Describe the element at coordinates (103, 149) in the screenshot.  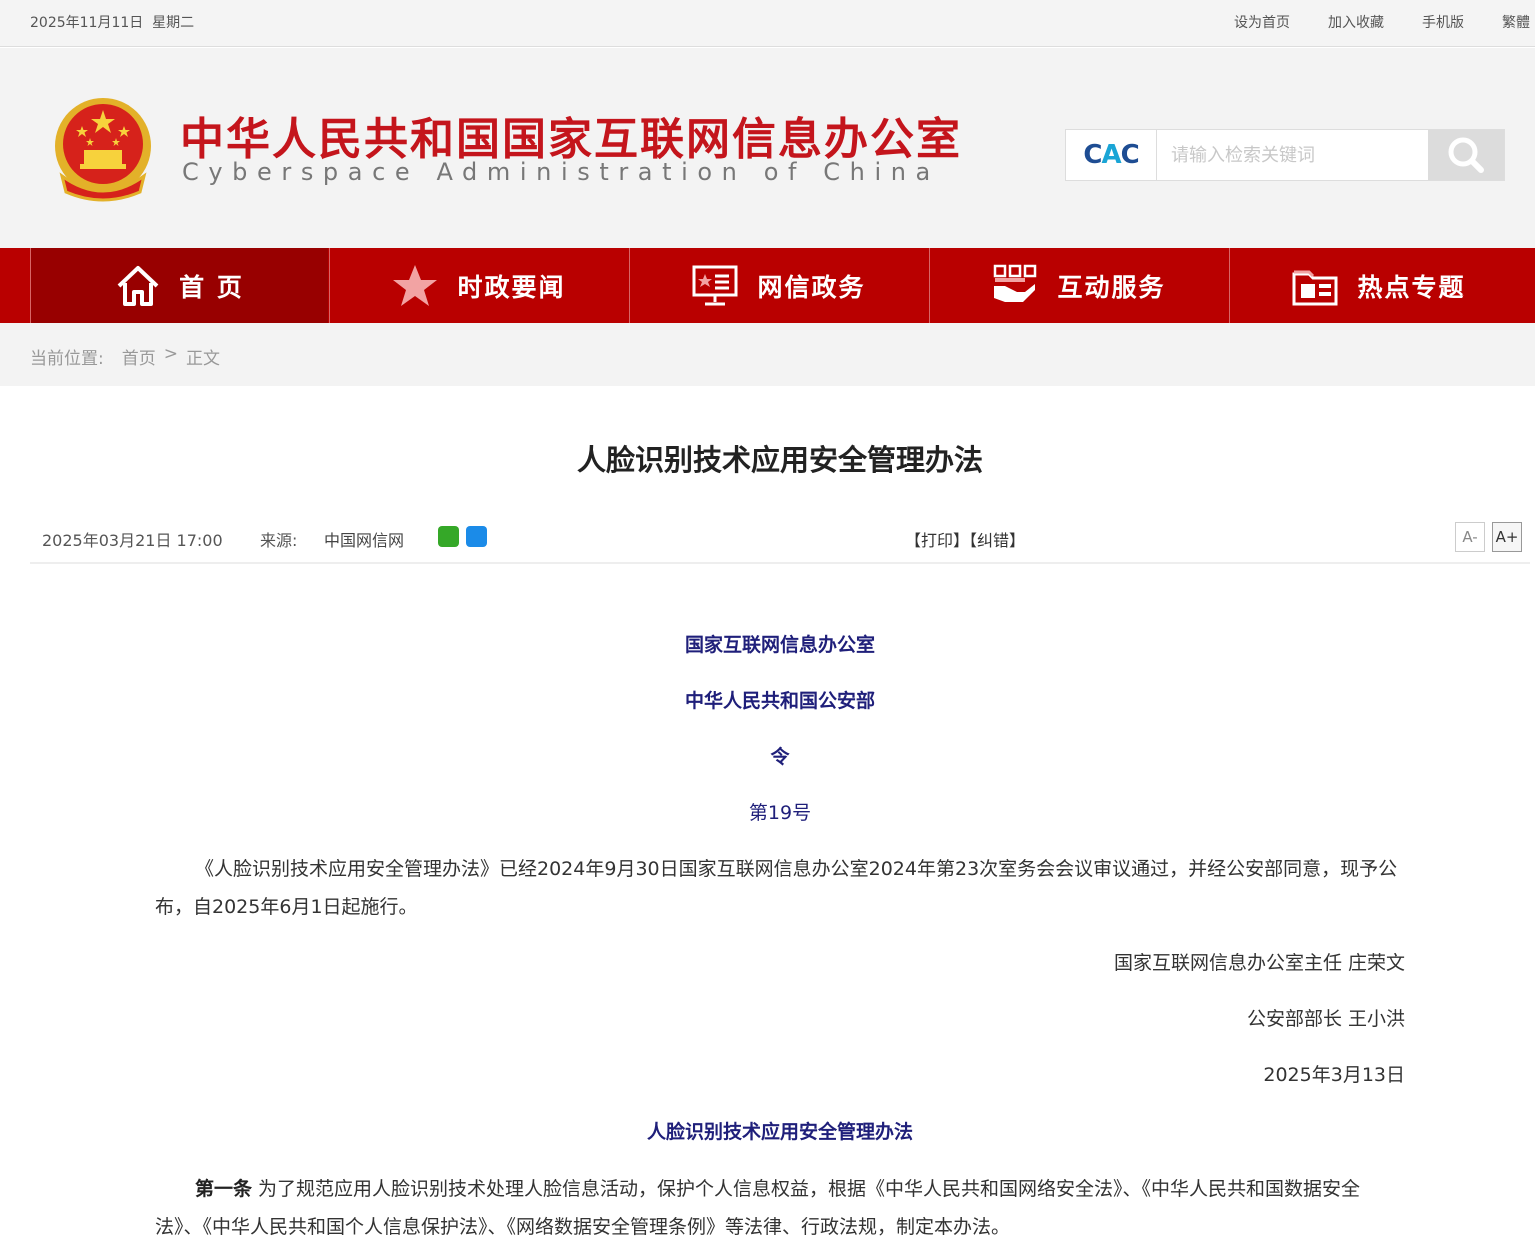
I see `national-emblem-icon` at that location.